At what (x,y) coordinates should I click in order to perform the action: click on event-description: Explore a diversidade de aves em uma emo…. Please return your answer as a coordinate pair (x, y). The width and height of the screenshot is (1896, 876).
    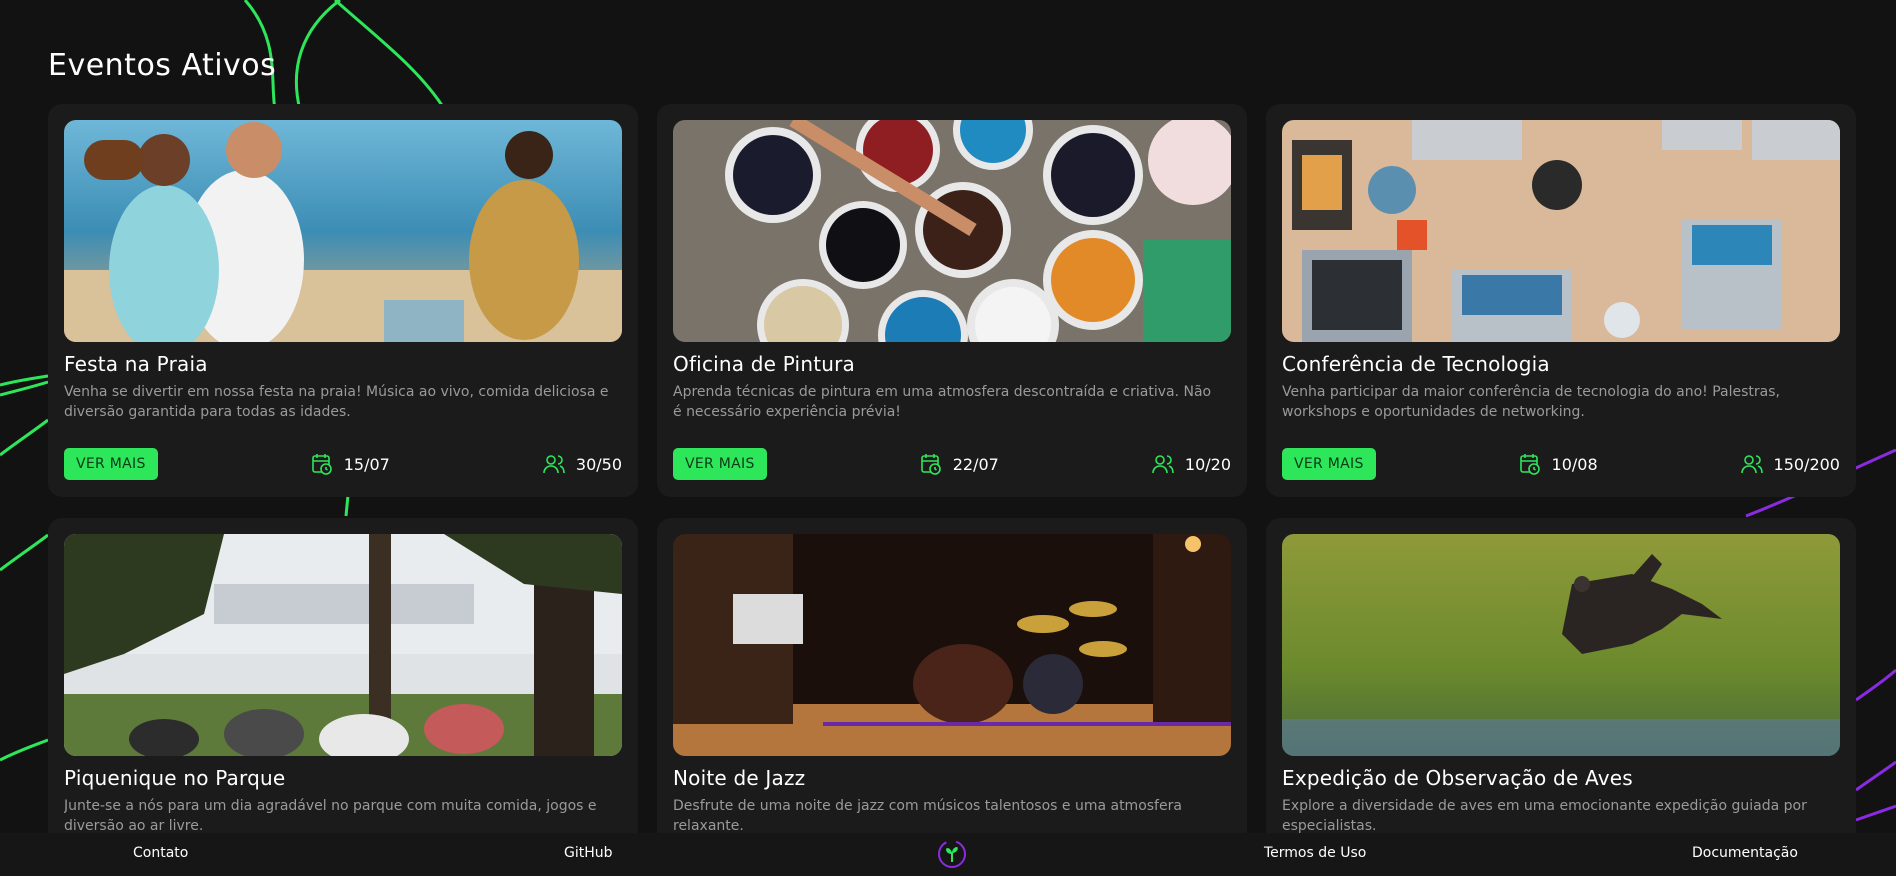
    Looking at the image, I should click on (1544, 816).